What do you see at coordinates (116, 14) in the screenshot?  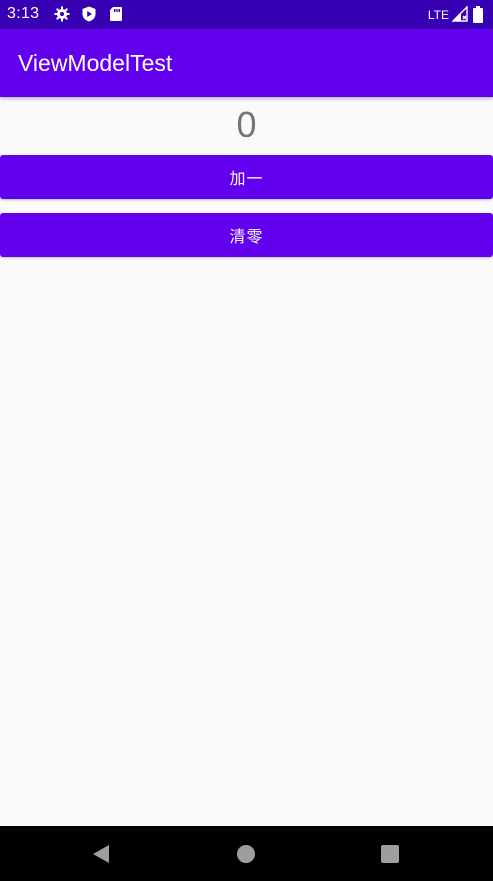 I see `sd-card-icon` at bounding box center [116, 14].